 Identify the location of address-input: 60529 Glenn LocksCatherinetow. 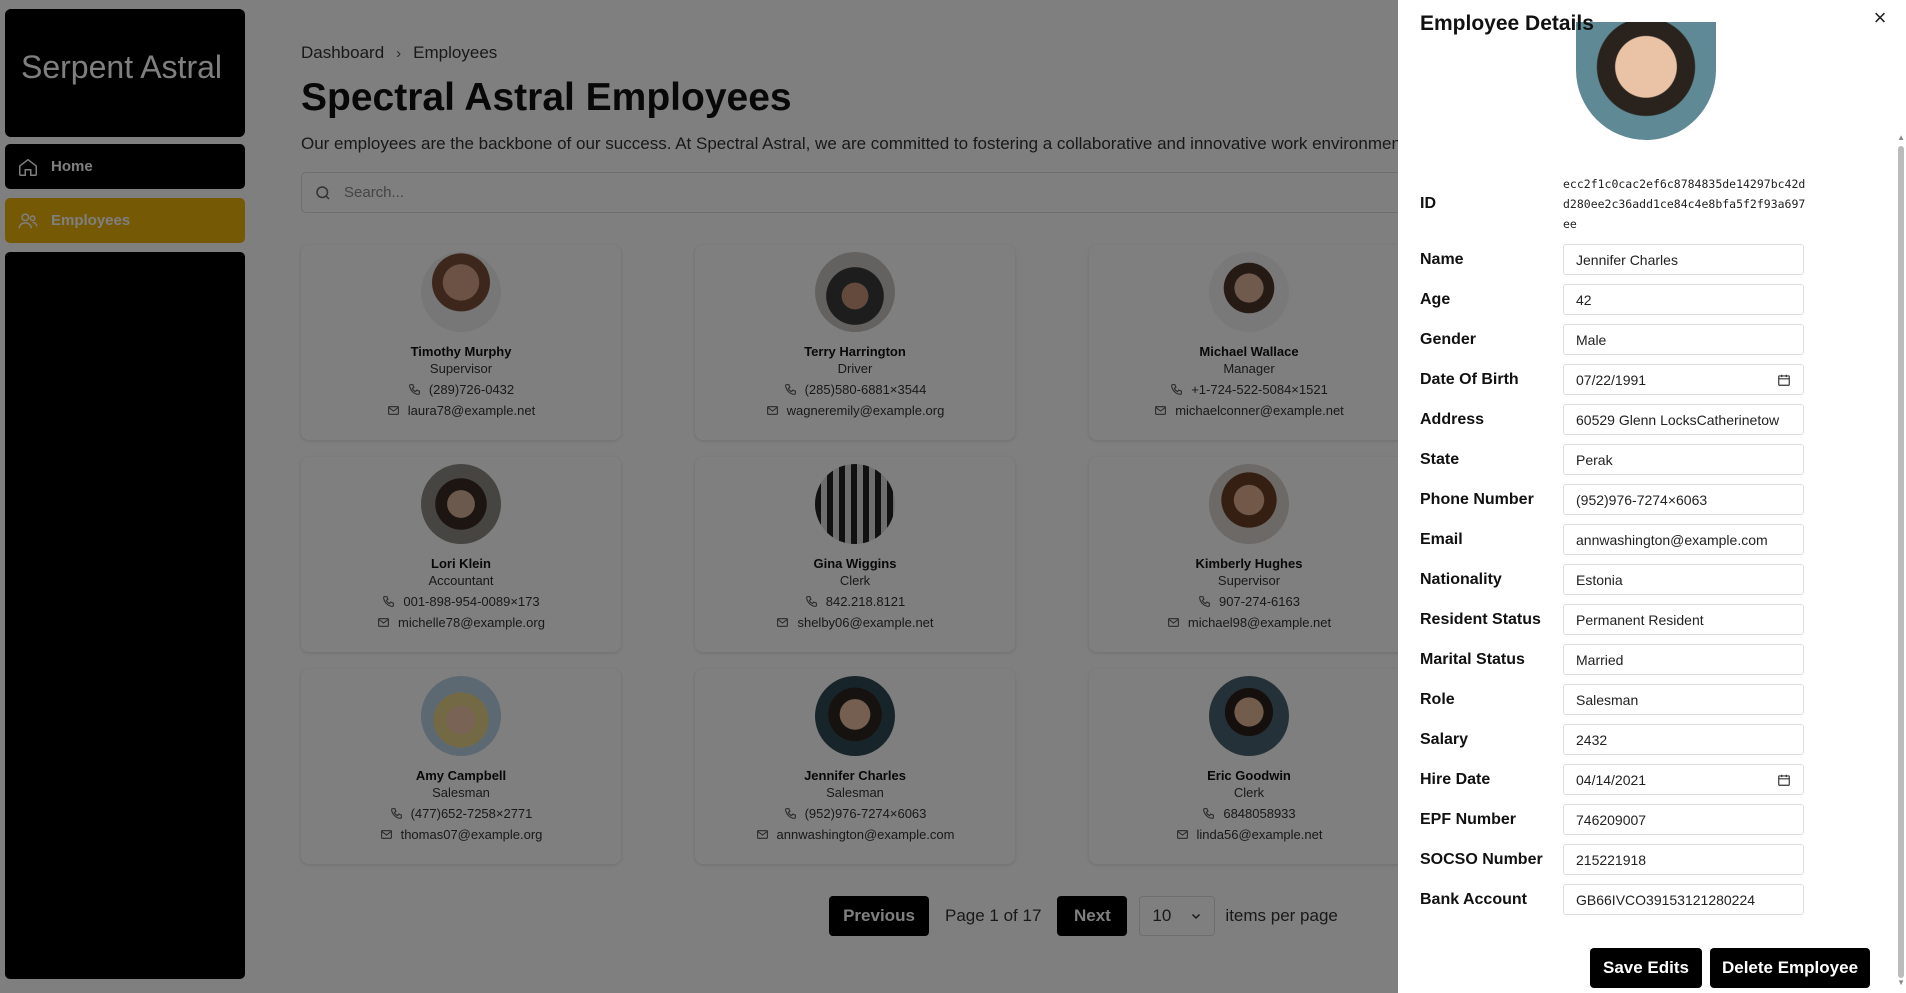
(1683, 419).